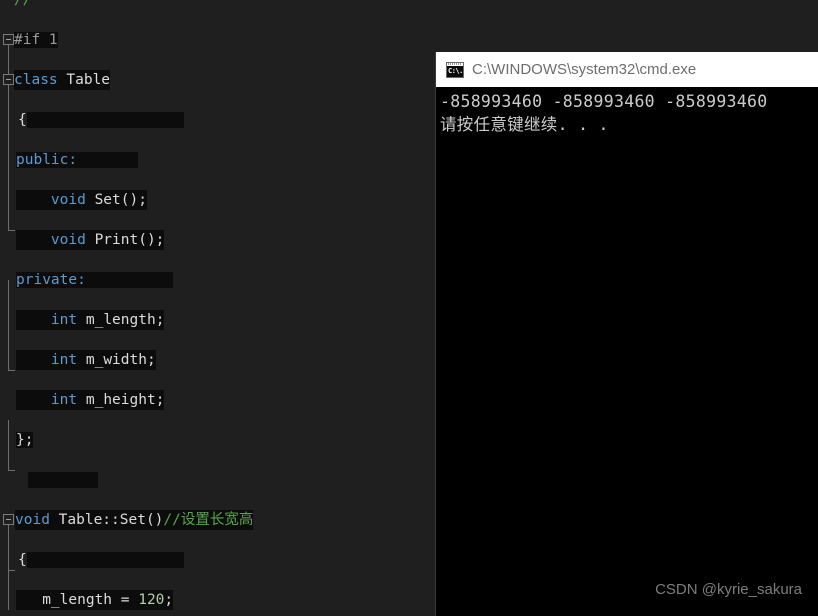 Image resolution: width=818 pixels, height=616 pixels. I want to click on code-token-member: Print();, so click(125, 240).